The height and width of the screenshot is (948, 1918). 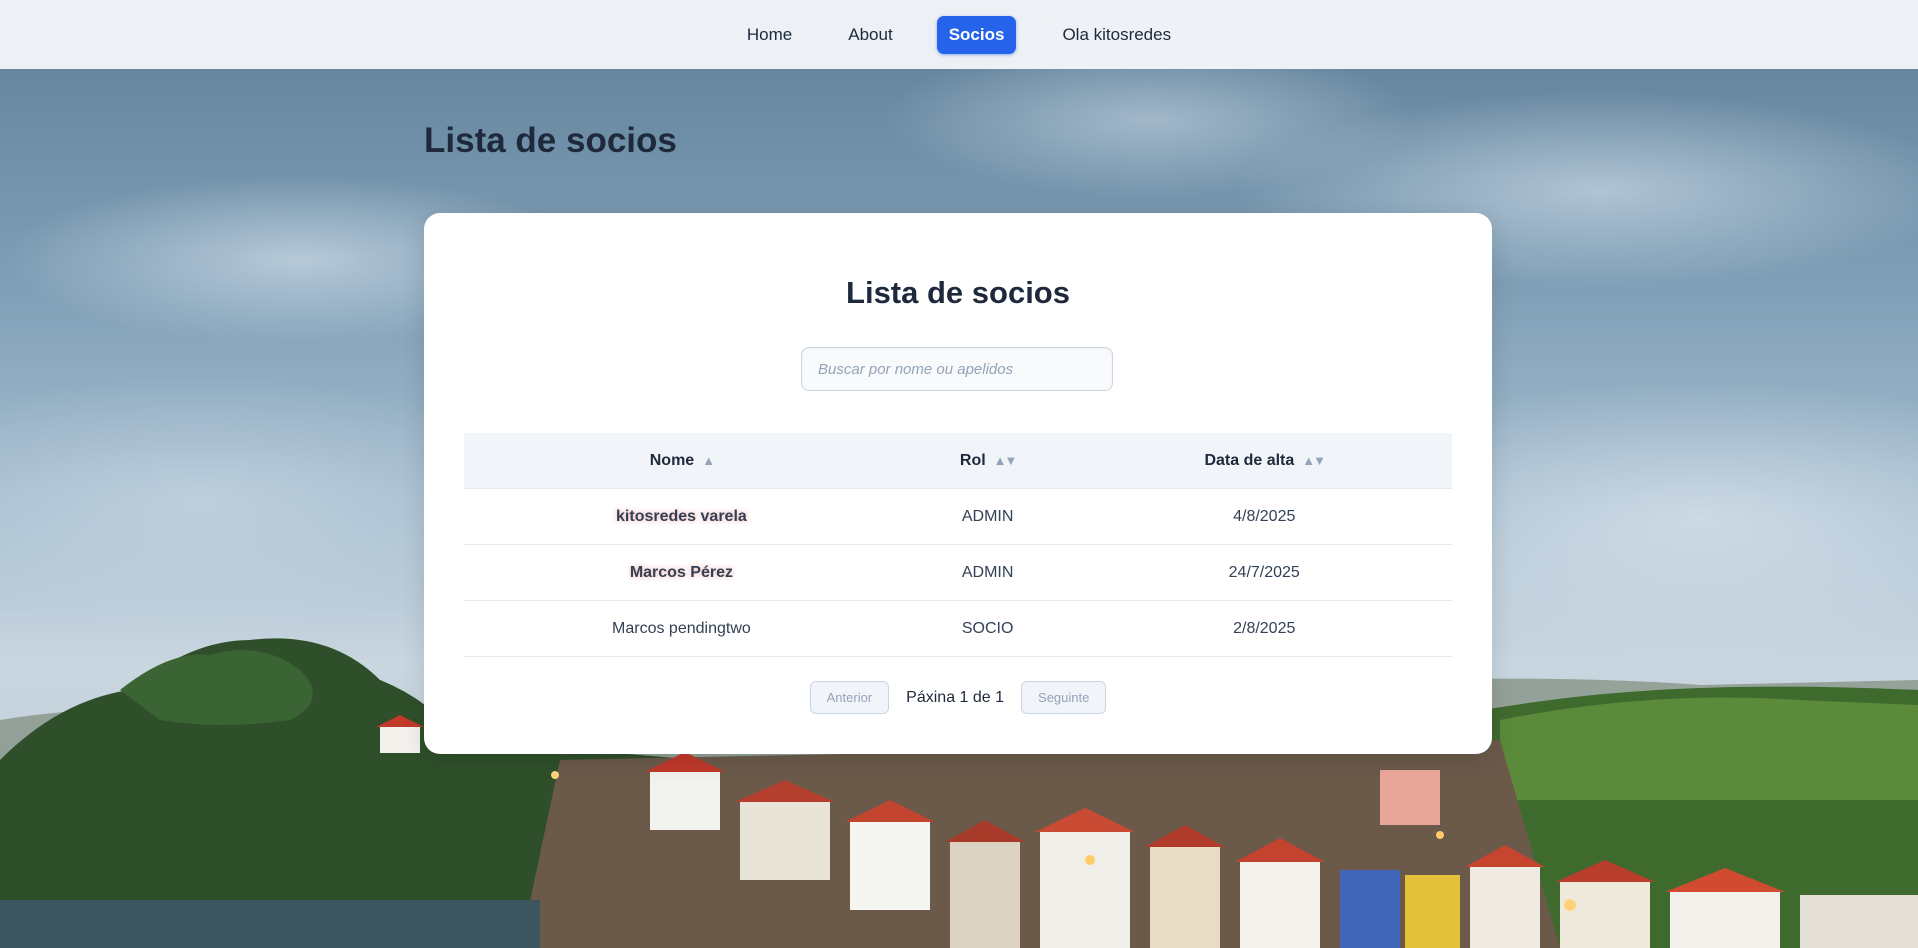 What do you see at coordinates (972, 460) in the screenshot?
I see `column-label: Rol` at bounding box center [972, 460].